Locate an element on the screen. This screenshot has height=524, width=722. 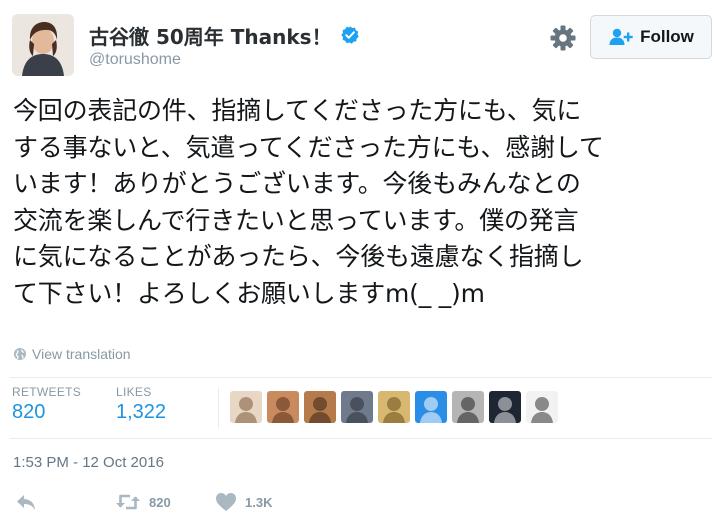
verified-badge-icon is located at coordinates (349, 35).